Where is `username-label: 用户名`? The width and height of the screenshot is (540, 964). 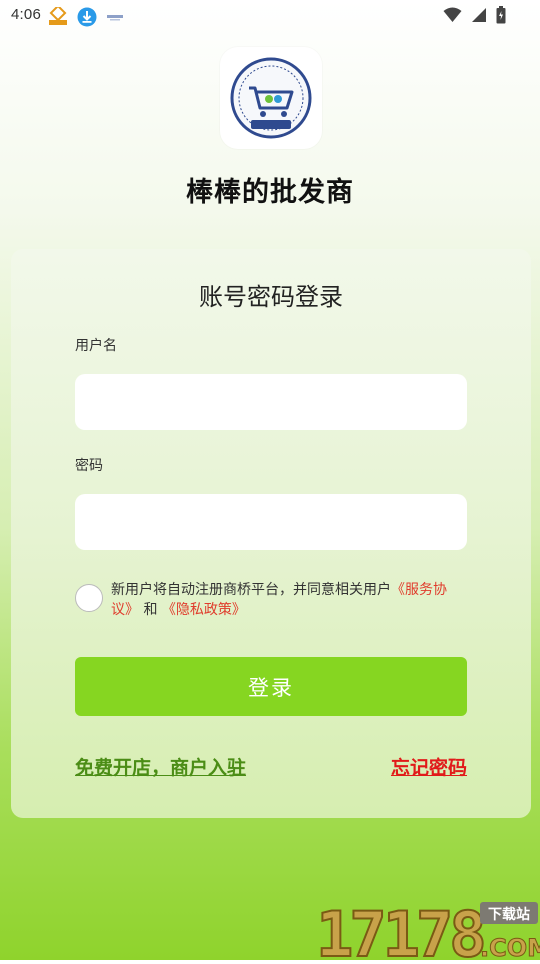 username-label: 用户名 is located at coordinates (96, 346).